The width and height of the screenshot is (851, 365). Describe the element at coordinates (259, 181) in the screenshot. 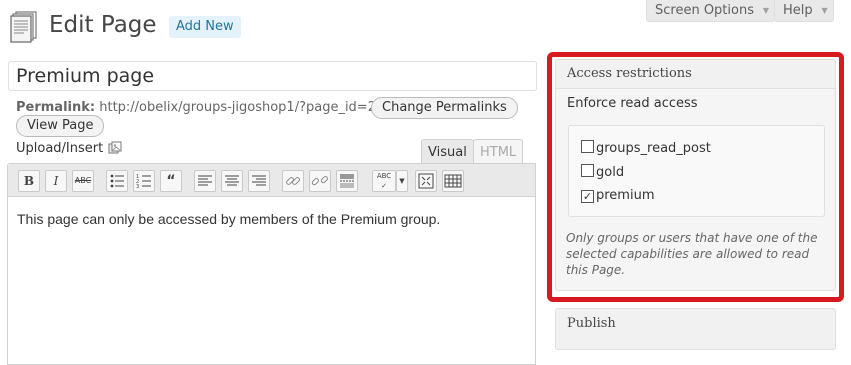

I see `align-right-icon` at that location.